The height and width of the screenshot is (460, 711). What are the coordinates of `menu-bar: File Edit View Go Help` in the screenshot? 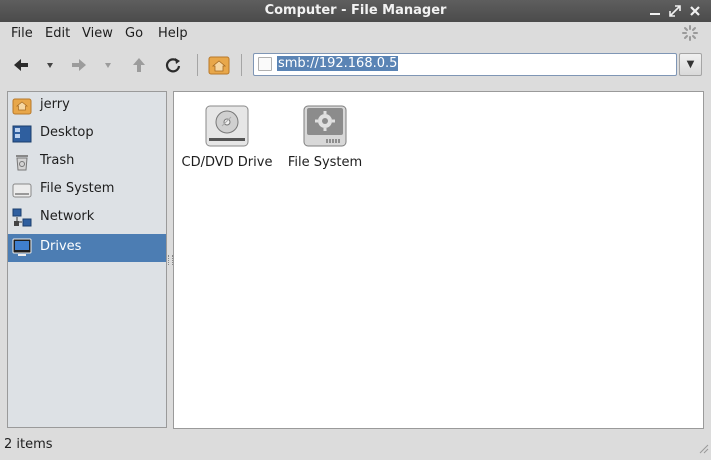 It's located at (355, 33).